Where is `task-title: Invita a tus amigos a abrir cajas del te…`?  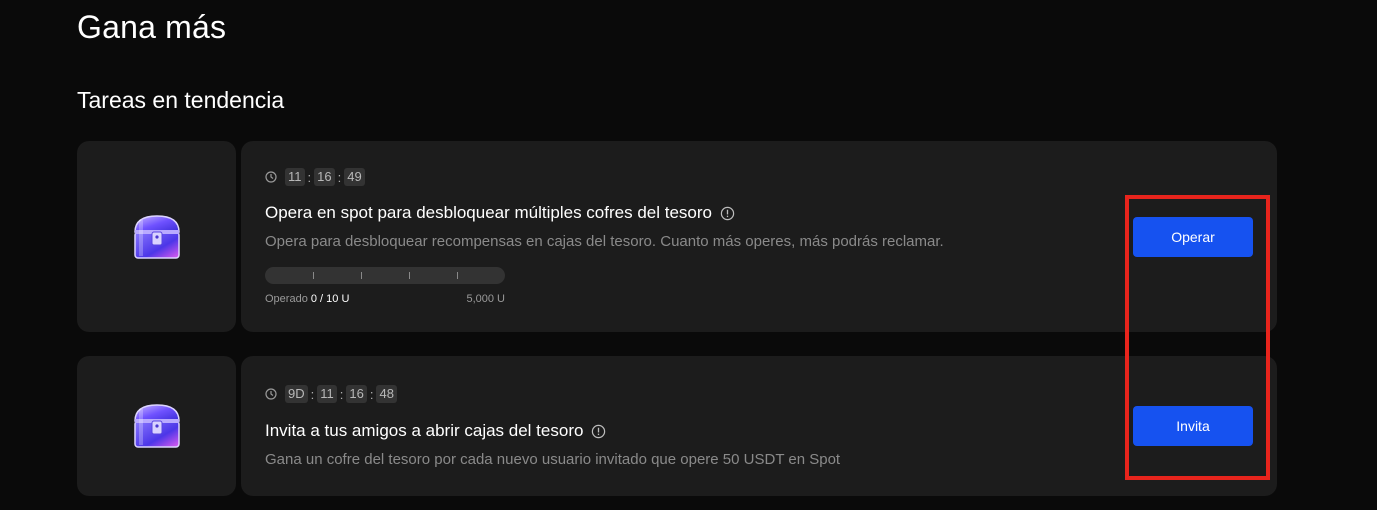
task-title: Invita a tus amigos a abrir cajas del te… is located at coordinates (435, 431).